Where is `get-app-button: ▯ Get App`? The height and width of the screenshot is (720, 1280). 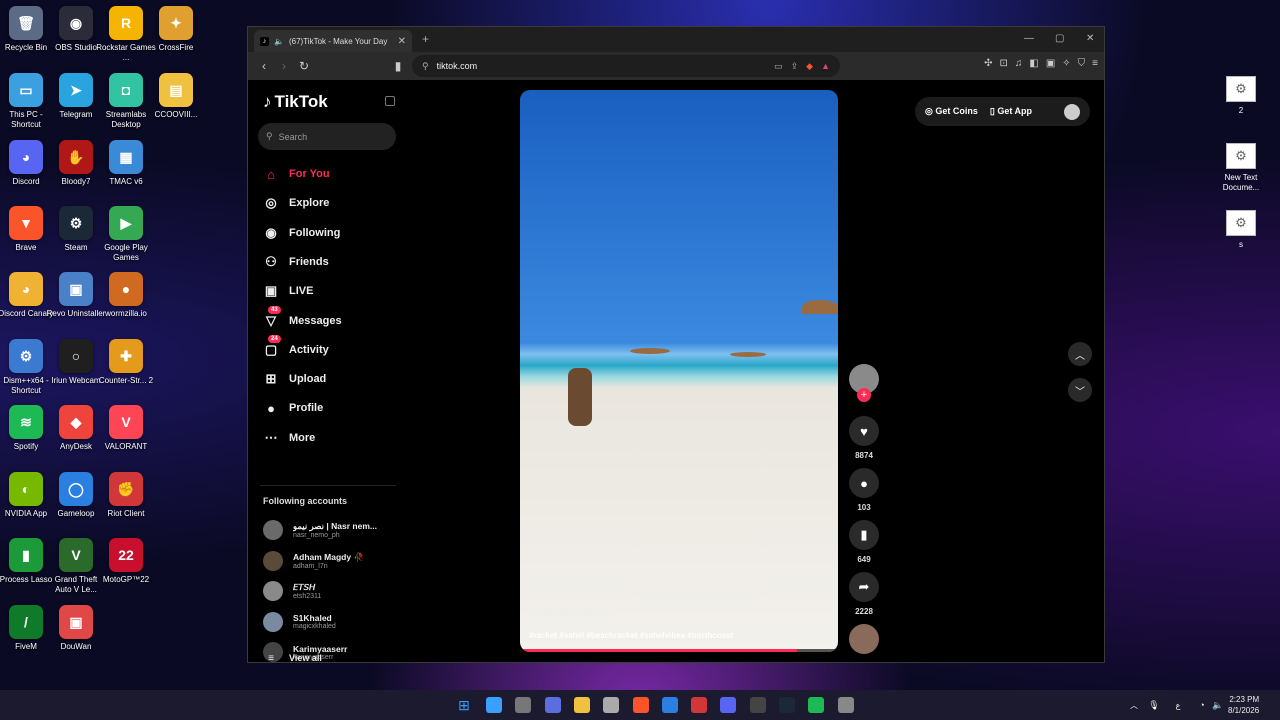 get-app-button: ▯ Get App is located at coordinates (1011, 111).